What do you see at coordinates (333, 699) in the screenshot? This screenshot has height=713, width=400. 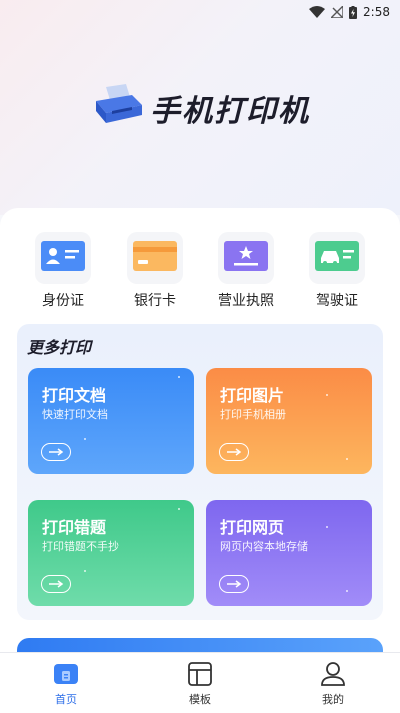 I see `tab-label: 我的` at bounding box center [333, 699].